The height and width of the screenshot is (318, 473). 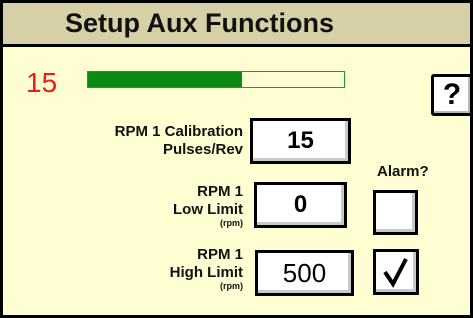 I want to click on help-button: ?, so click(x=450, y=95).